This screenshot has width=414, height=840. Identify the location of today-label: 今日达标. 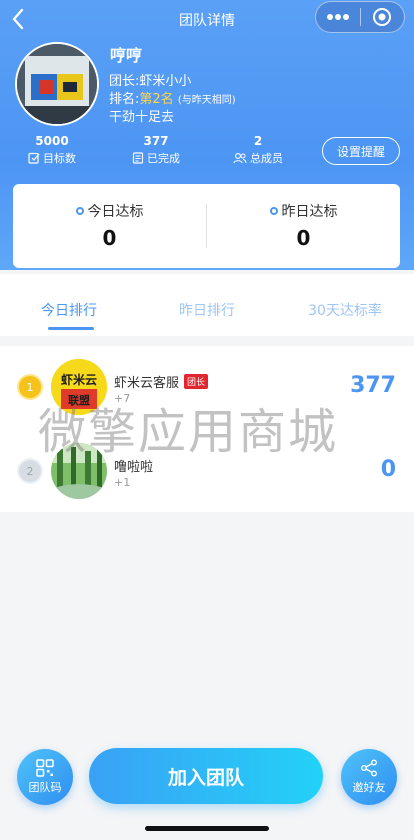
(115, 212).